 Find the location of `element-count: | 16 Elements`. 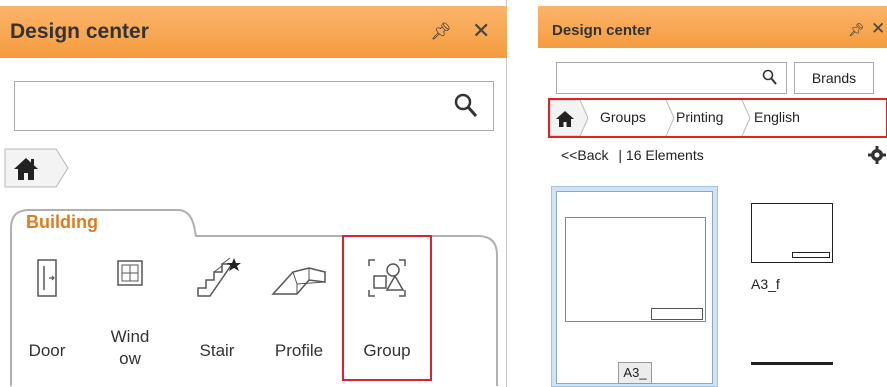

element-count: | 16 Elements is located at coordinates (661, 155).